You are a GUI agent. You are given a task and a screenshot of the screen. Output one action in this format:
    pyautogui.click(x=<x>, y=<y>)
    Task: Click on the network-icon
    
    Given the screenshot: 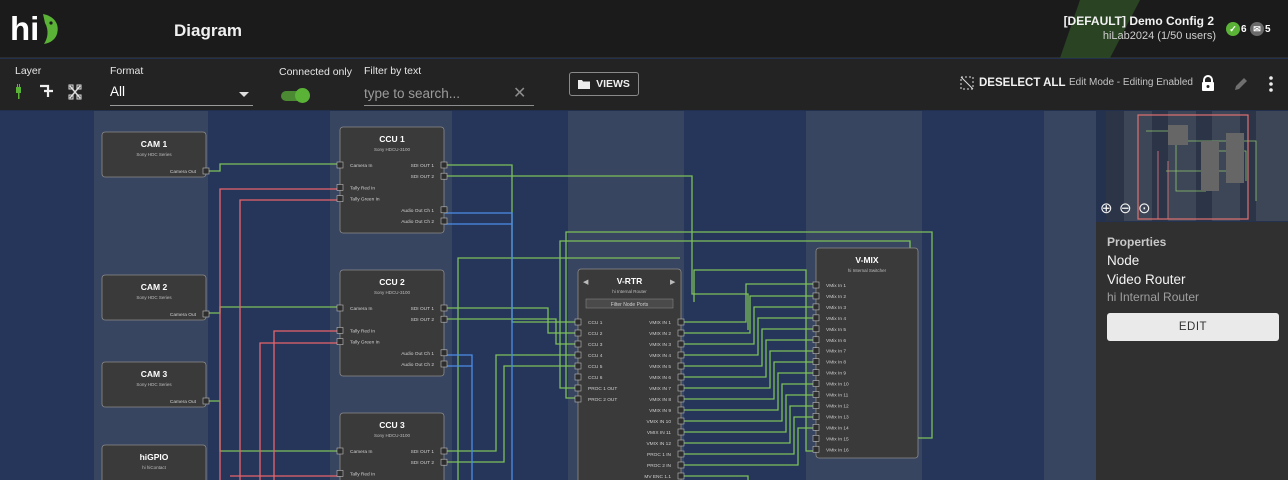 What is the action you would take?
    pyautogui.click(x=75, y=92)
    